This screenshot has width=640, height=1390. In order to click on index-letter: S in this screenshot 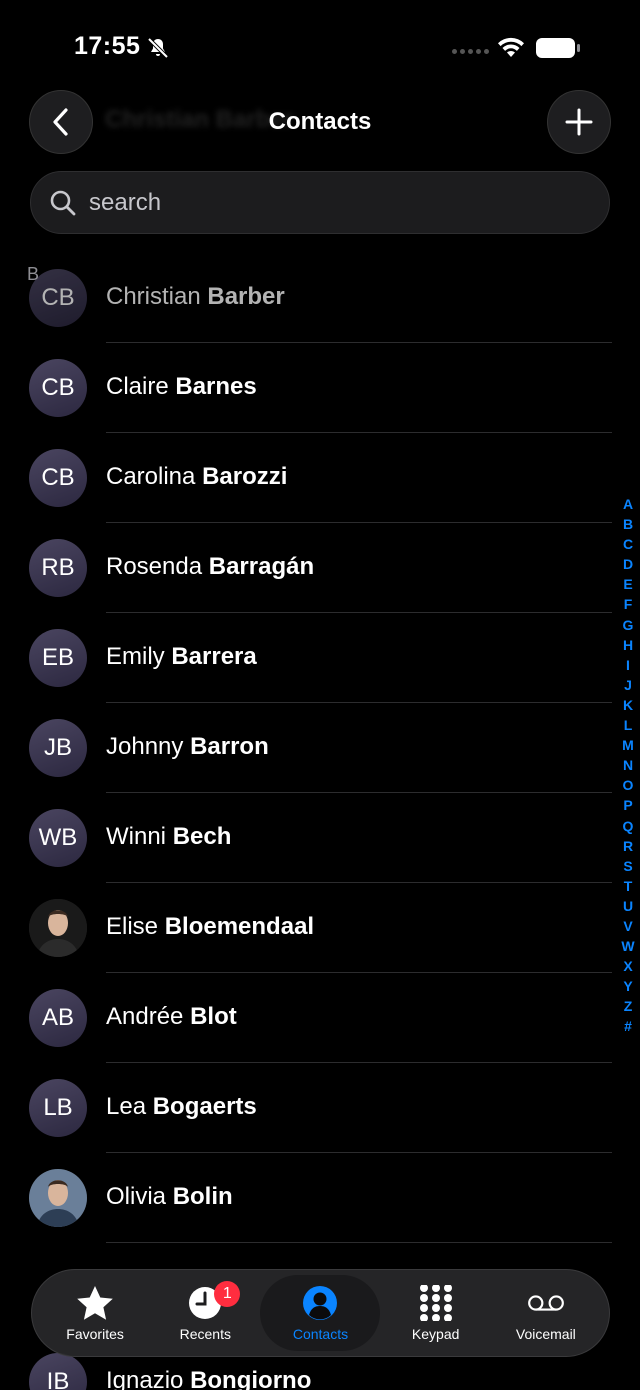, I will do `click(627, 866)`.